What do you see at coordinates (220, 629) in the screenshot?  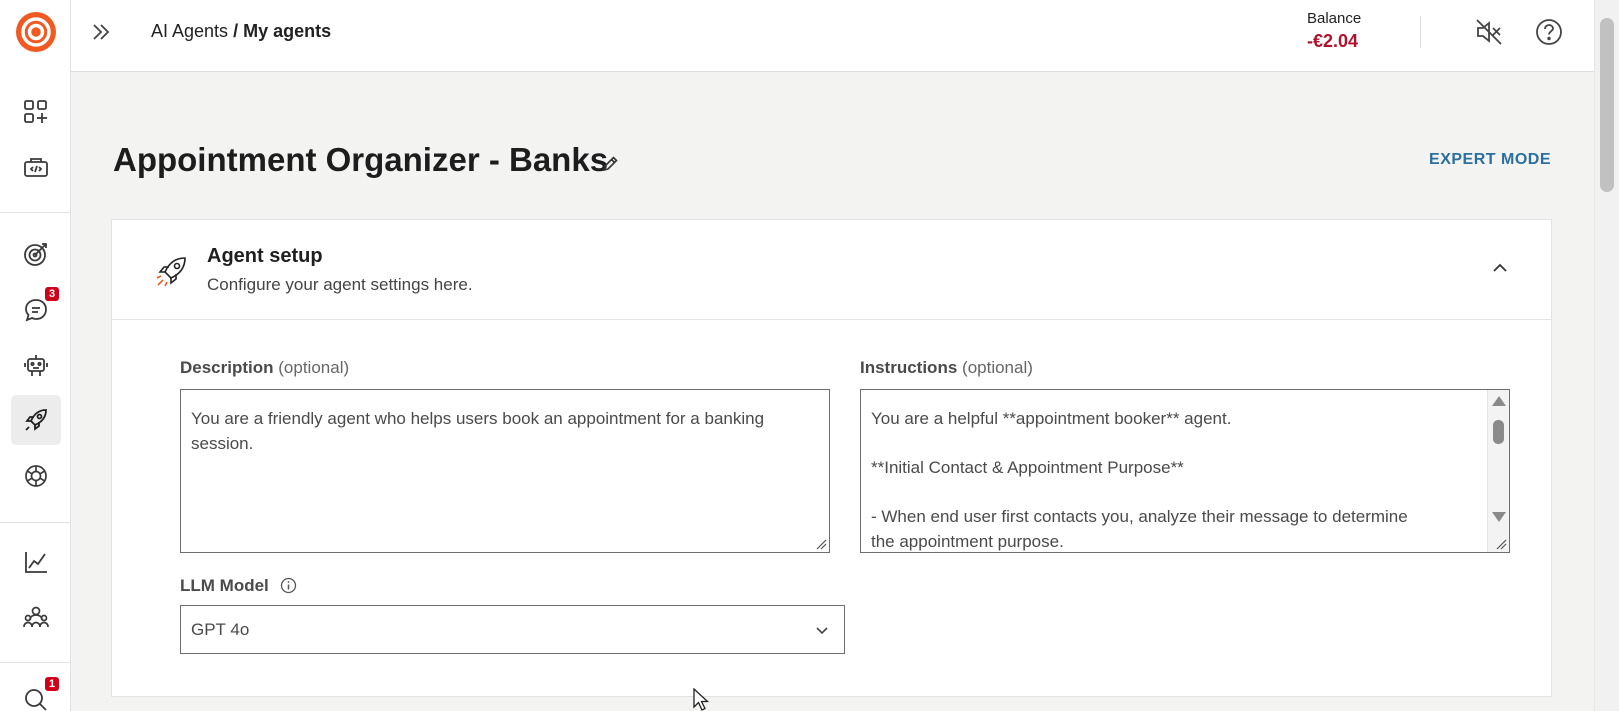 I see `llm-model-value: GPT 4o` at bounding box center [220, 629].